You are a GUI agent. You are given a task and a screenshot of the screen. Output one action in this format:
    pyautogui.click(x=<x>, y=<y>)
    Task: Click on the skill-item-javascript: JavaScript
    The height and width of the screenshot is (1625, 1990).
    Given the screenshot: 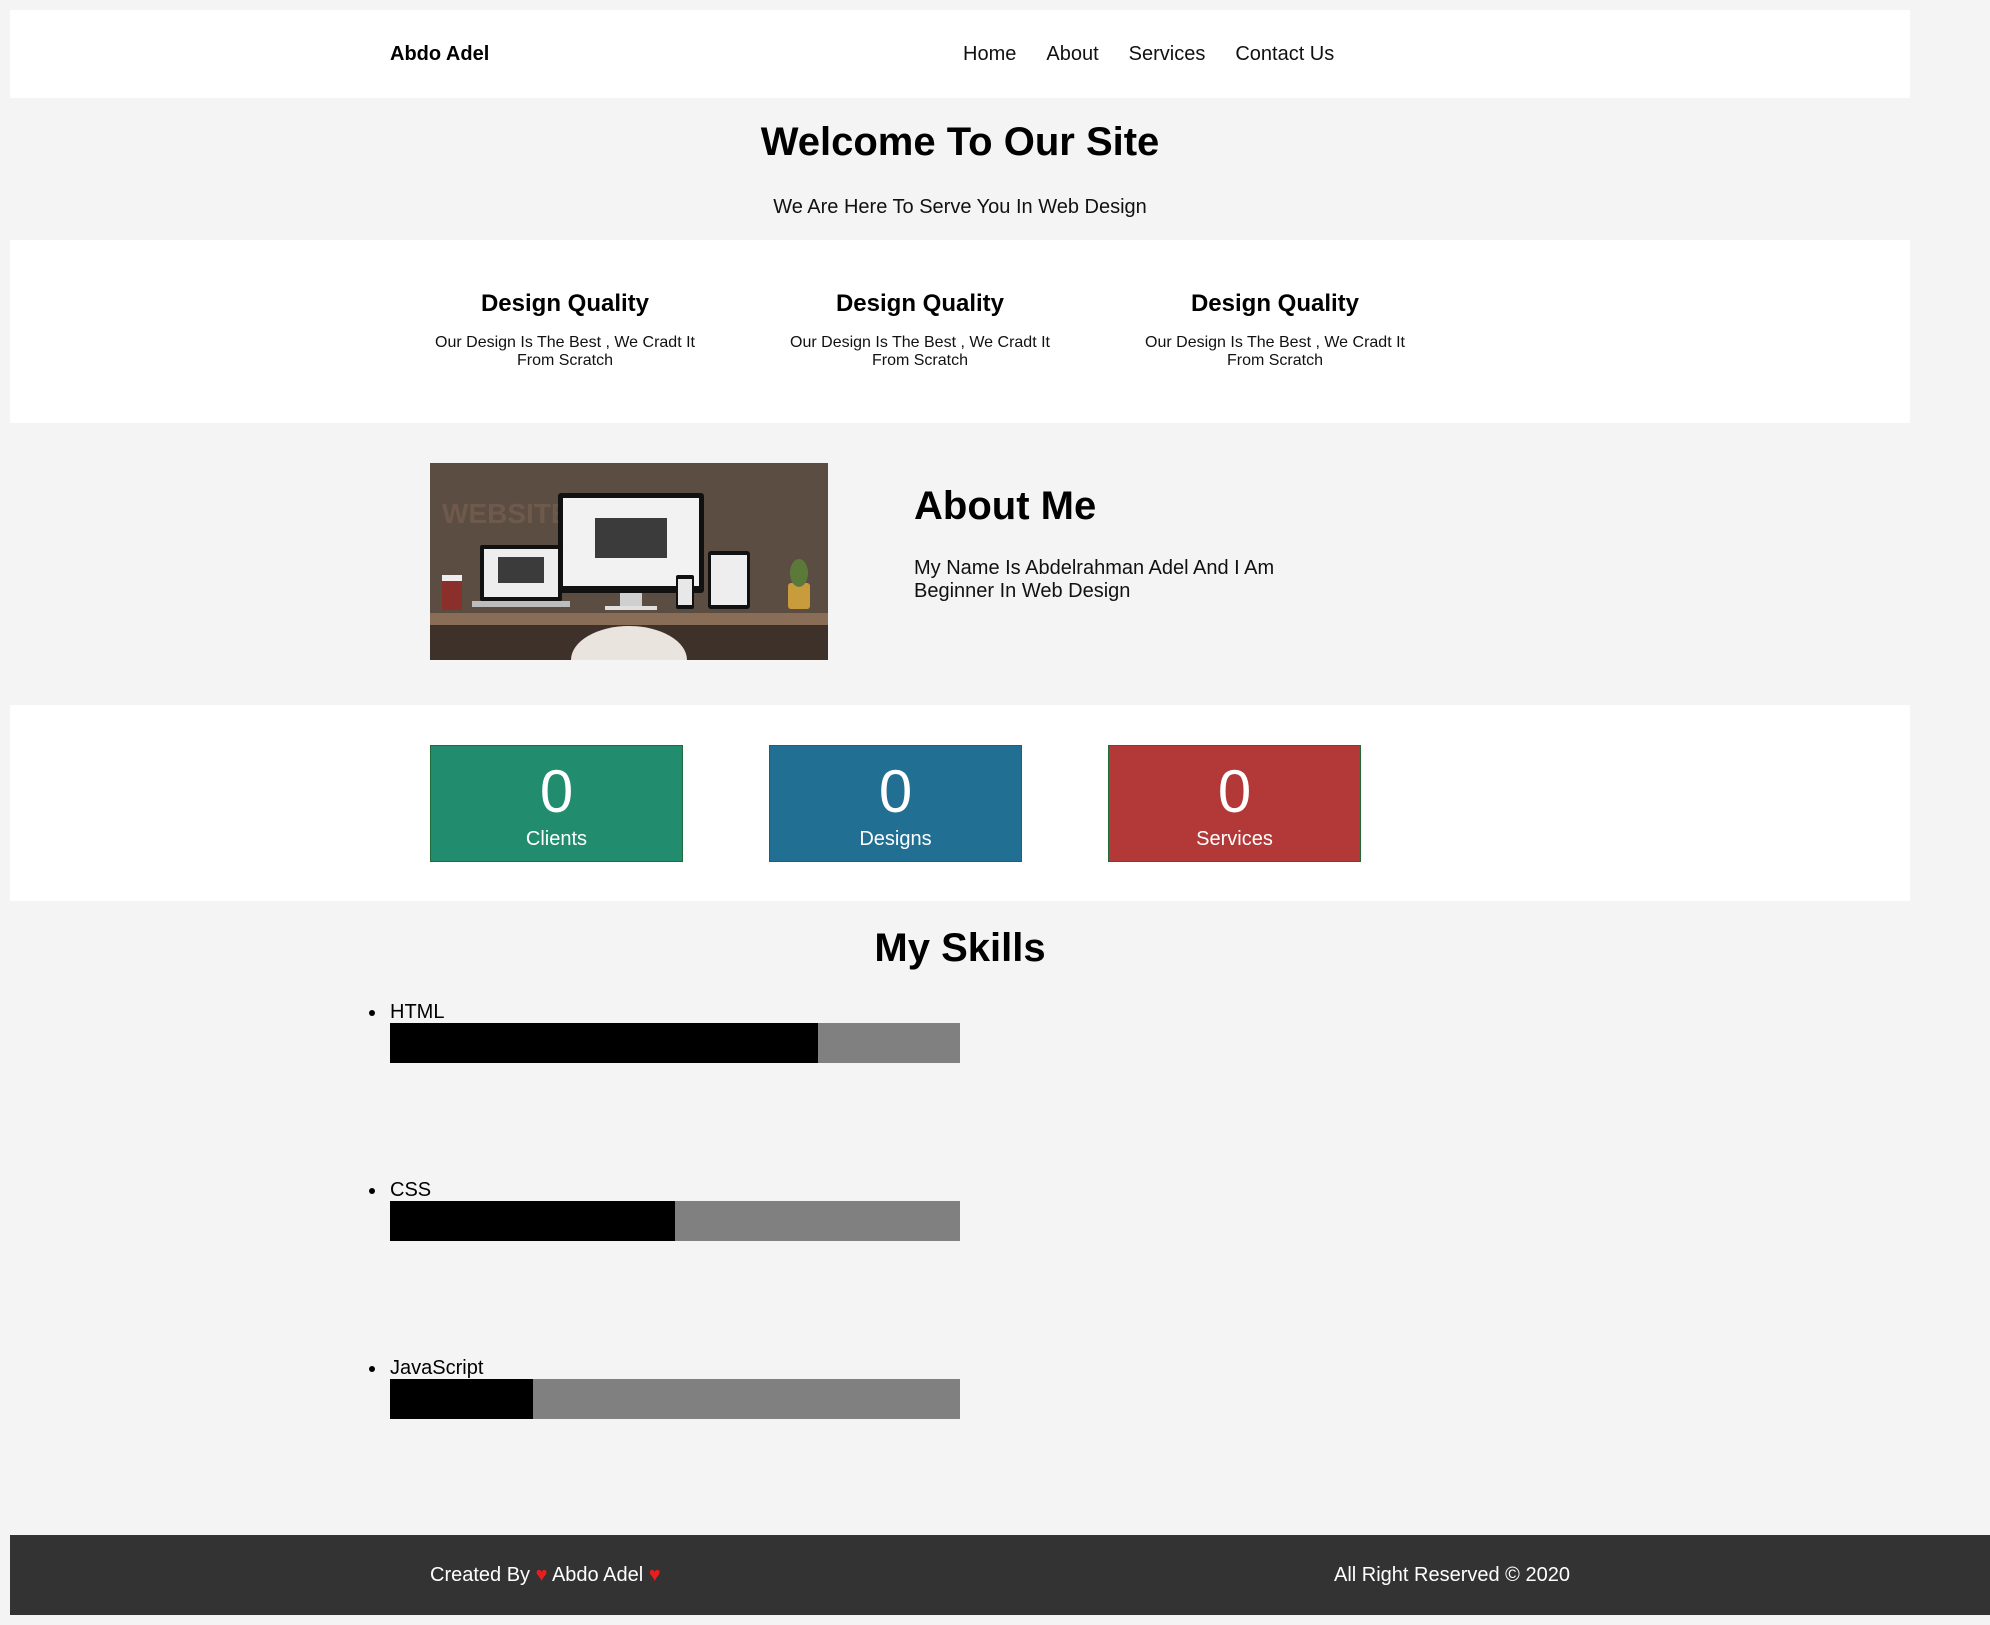 What is the action you would take?
    pyautogui.click(x=660, y=1388)
    